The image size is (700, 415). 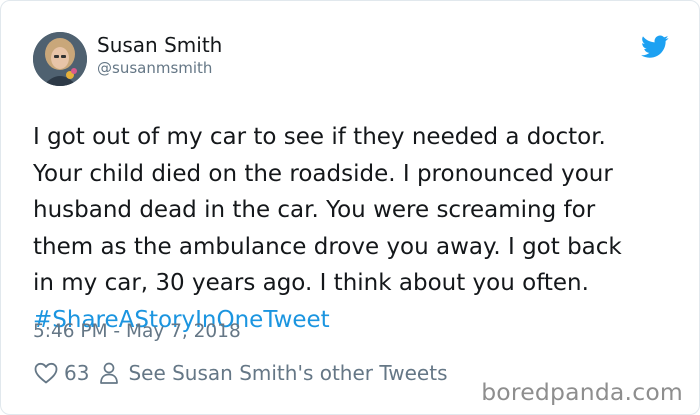 What do you see at coordinates (61, 373) in the screenshot?
I see `like-button: 63` at bounding box center [61, 373].